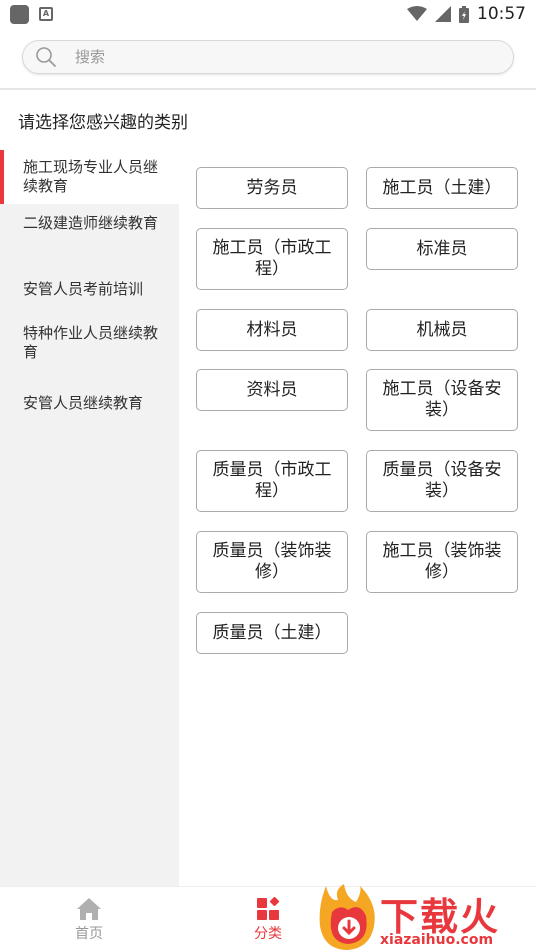  Describe the element at coordinates (83, 403) in the screenshot. I see `sidebar-item-label: 安管人员继续教育` at that location.